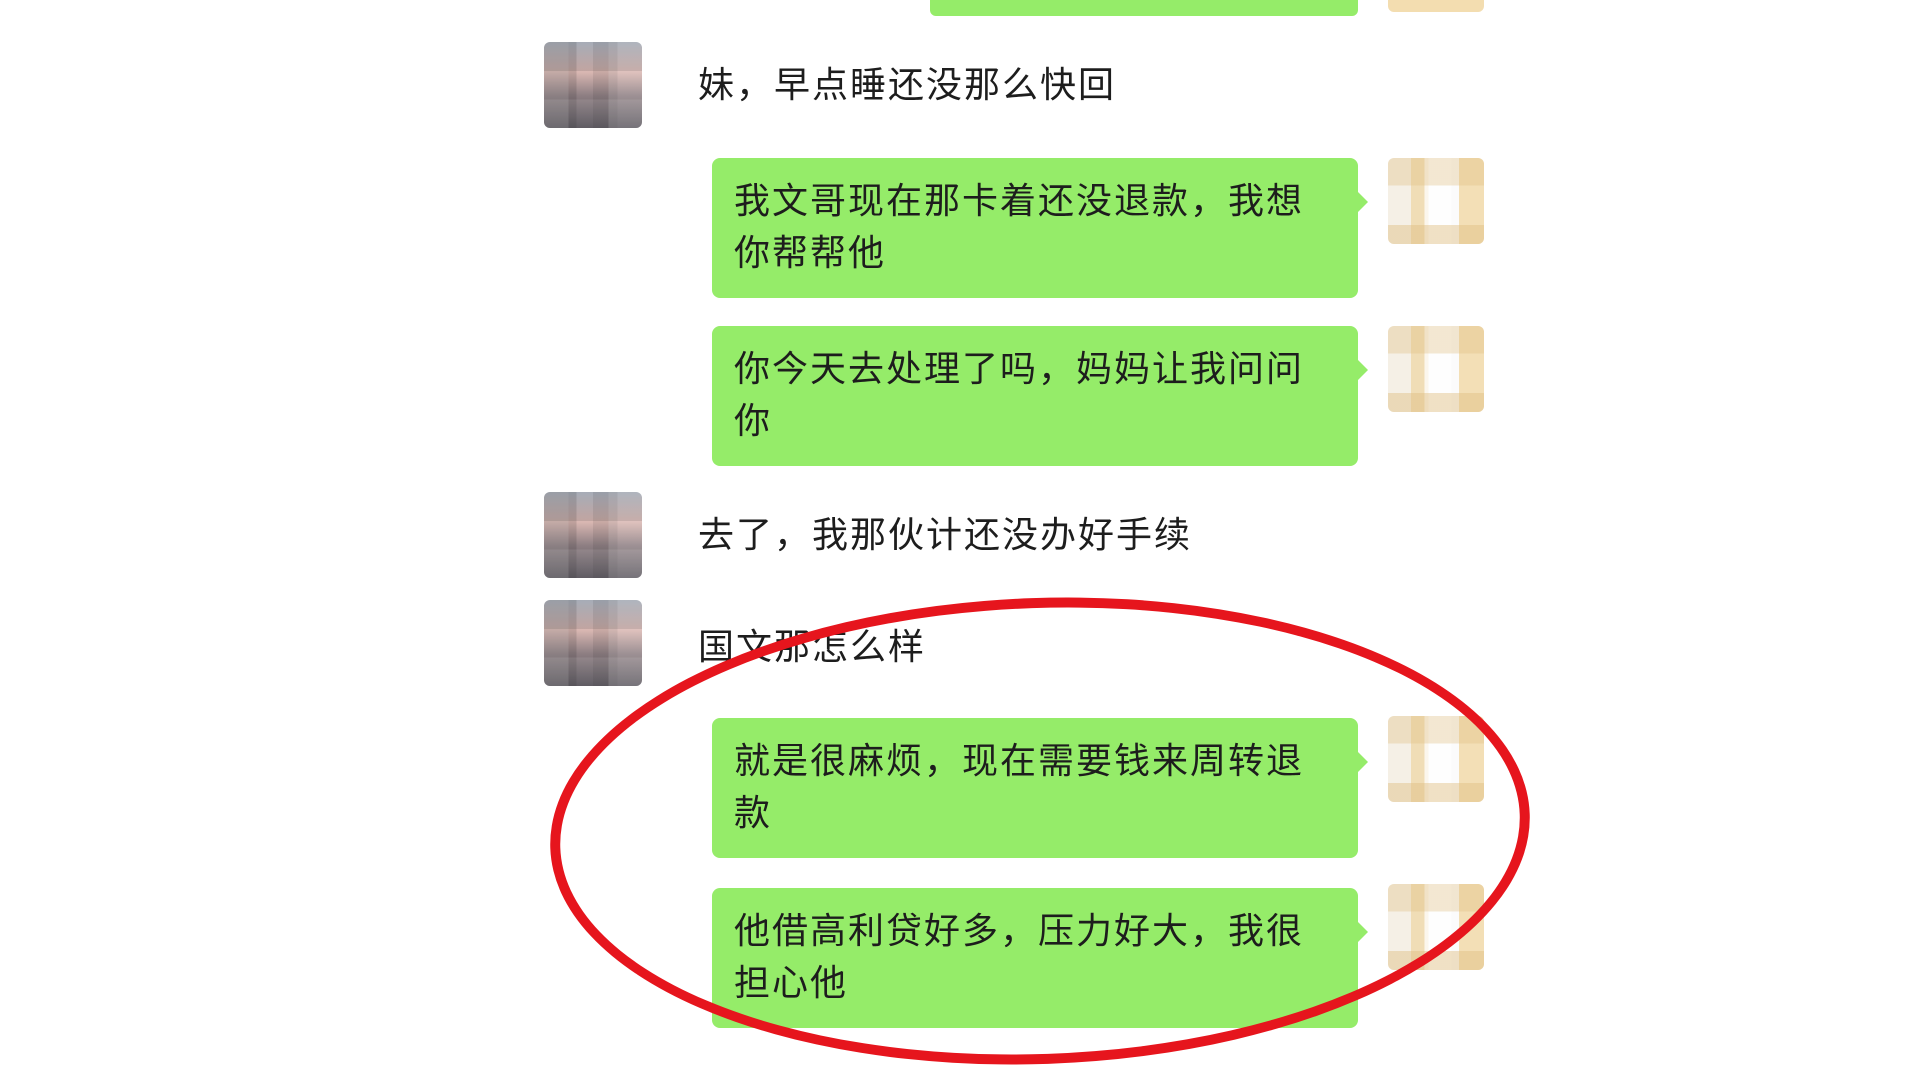 The height and width of the screenshot is (1081, 1920). Describe the element at coordinates (1019, 227) in the screenshot. I see `message-text: 我文哥现在那卡着还没退款，我想你帮帮他` at that location.